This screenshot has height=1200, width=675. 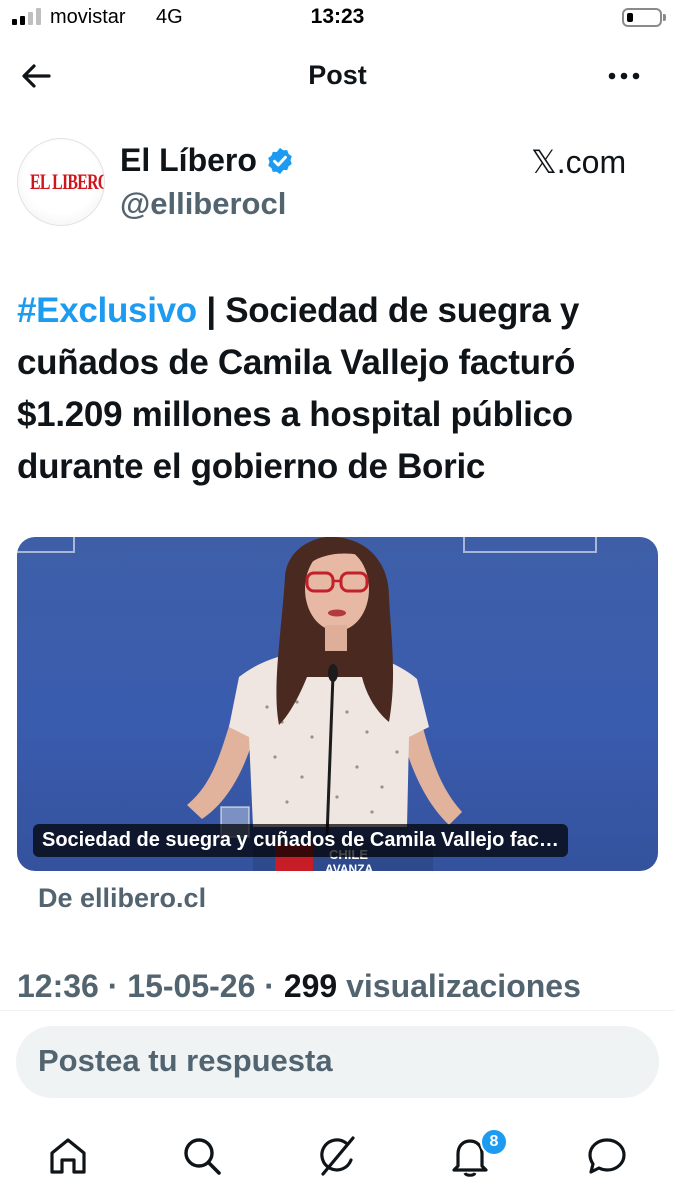 I want to click on bottom-tab-bar, so click(x=337, y=1160).